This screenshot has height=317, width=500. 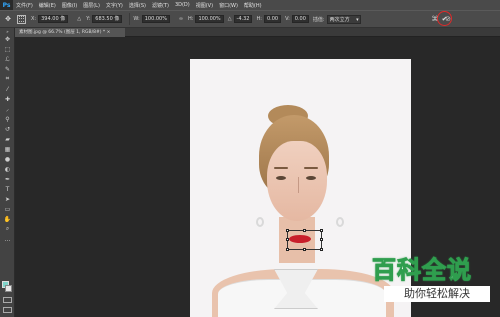 What do you see at coordinates (53, 19) in the screenshot?
I see `x-input: 394.00 像` at bounding box center [53, 19].